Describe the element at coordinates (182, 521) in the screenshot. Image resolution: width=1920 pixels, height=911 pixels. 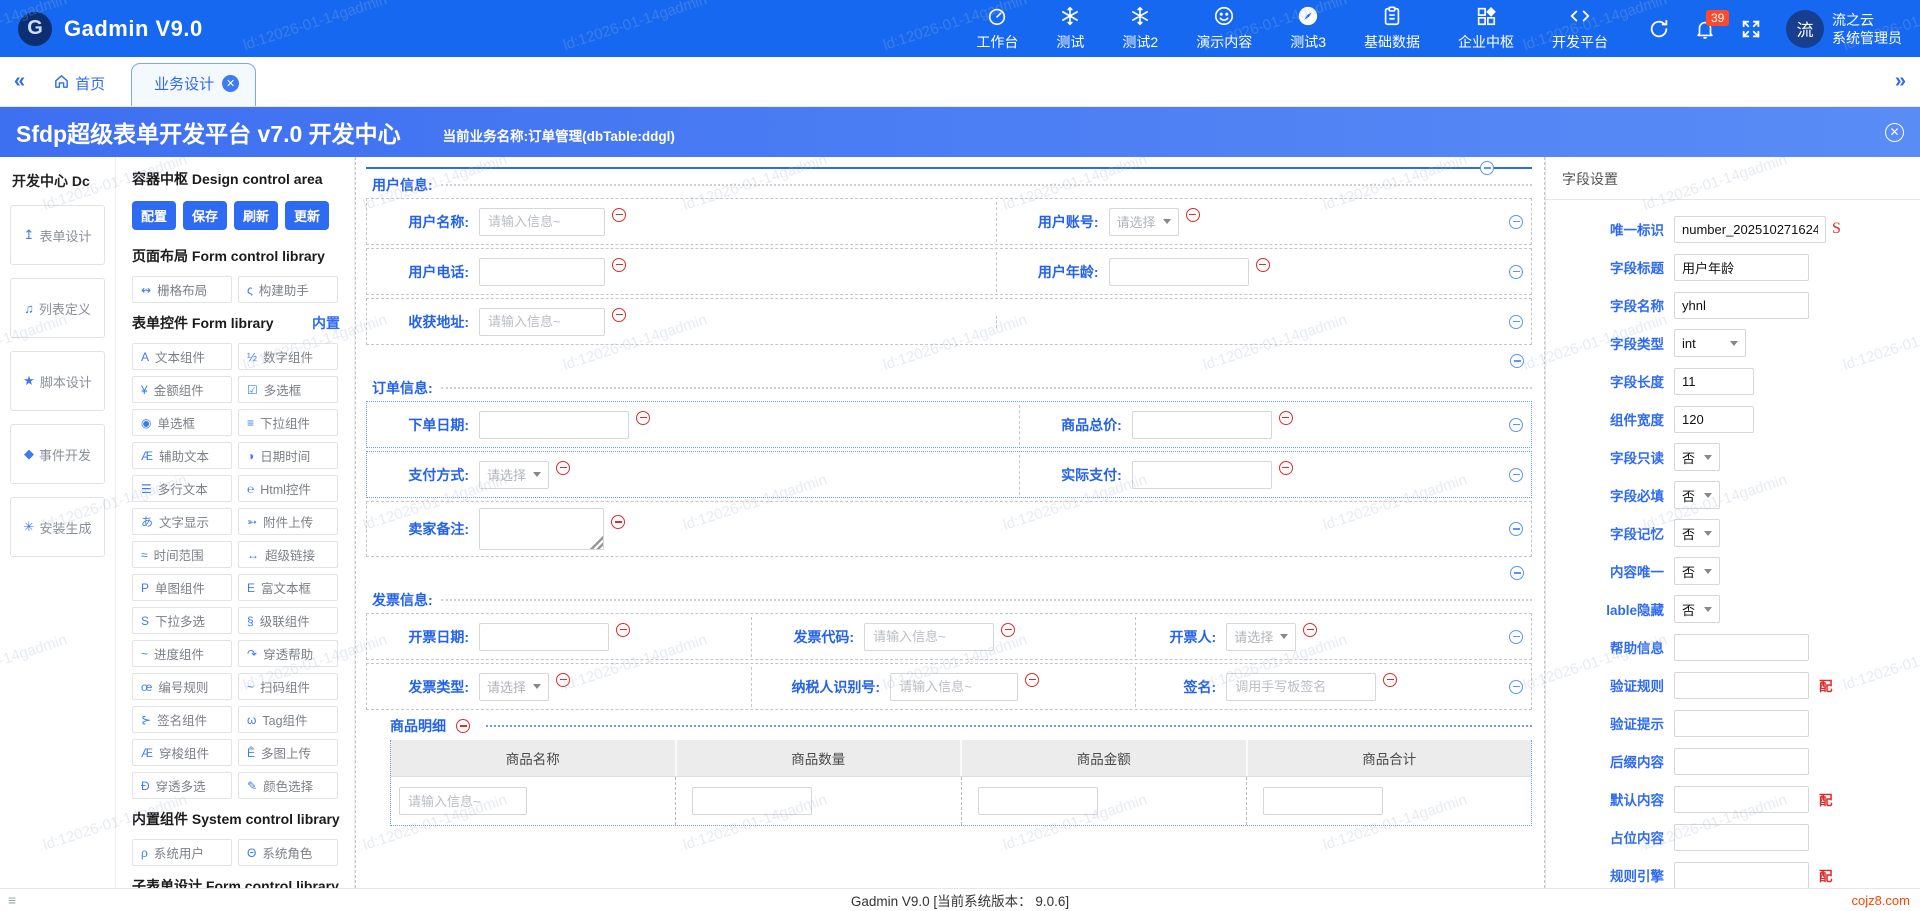
I see `form-control-item: あ文字显示` at that location.